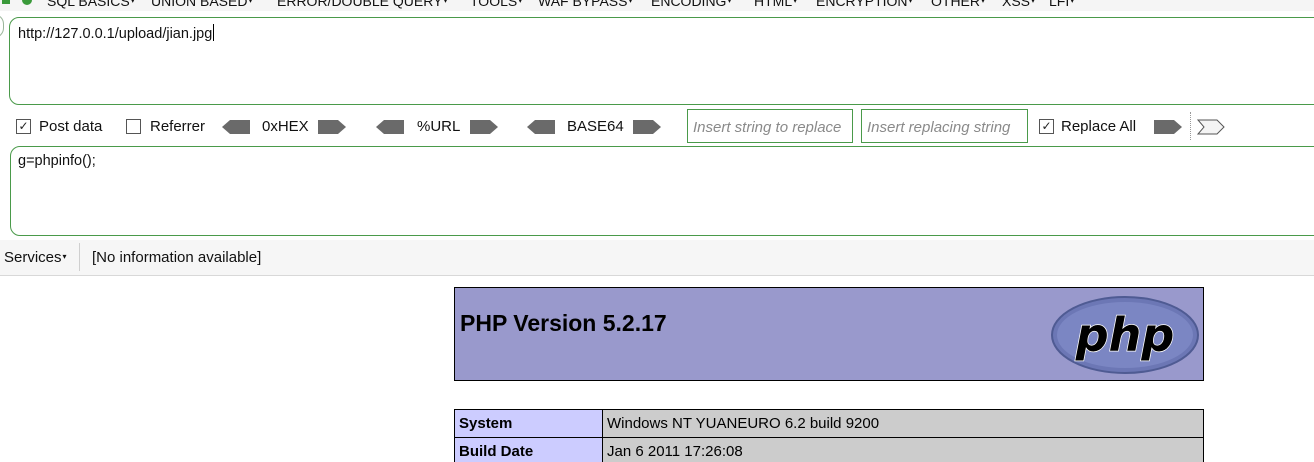  I want to click on hex-decode-arrow-icon, so click(236, 127).